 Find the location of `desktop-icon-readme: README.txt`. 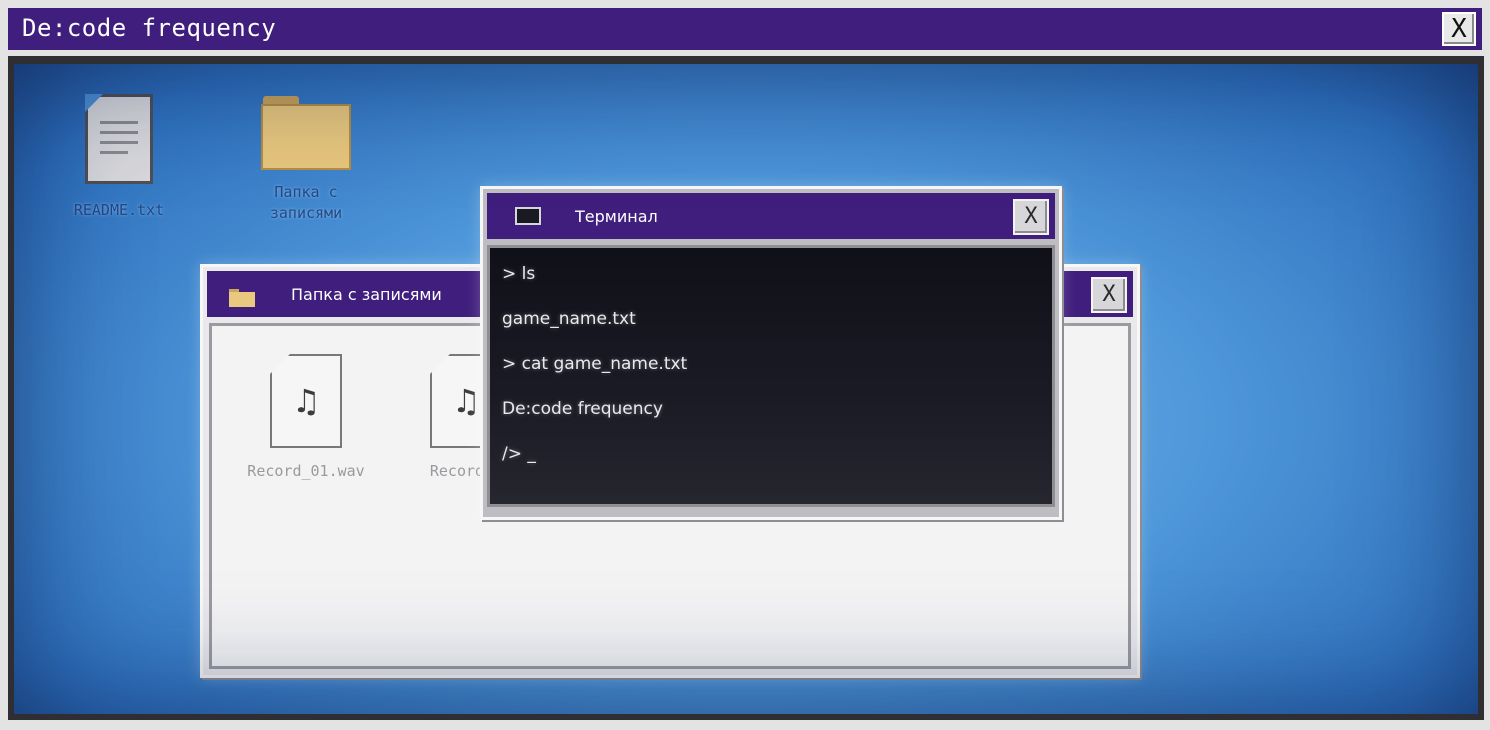

desktop-icon-readme: README.txt is located at coordinates (119, 157).